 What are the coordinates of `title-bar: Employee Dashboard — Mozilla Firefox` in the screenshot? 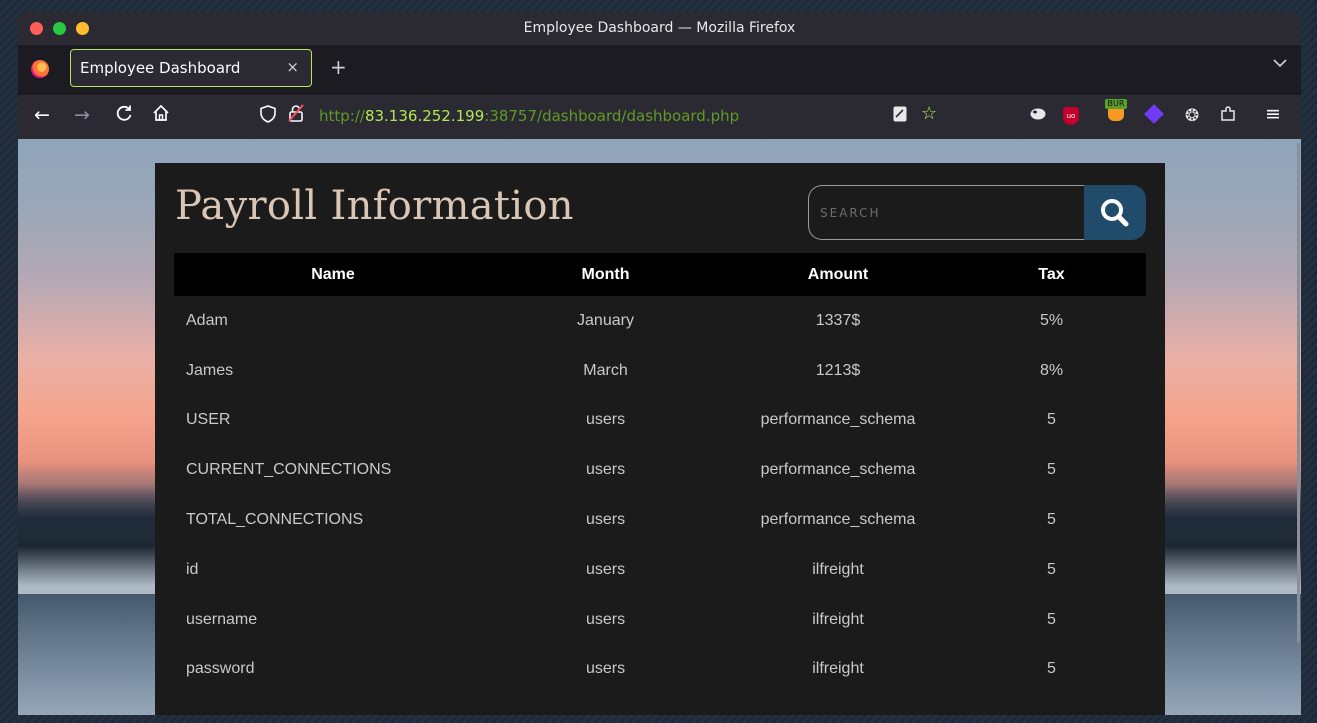 It's located at (659, 28).